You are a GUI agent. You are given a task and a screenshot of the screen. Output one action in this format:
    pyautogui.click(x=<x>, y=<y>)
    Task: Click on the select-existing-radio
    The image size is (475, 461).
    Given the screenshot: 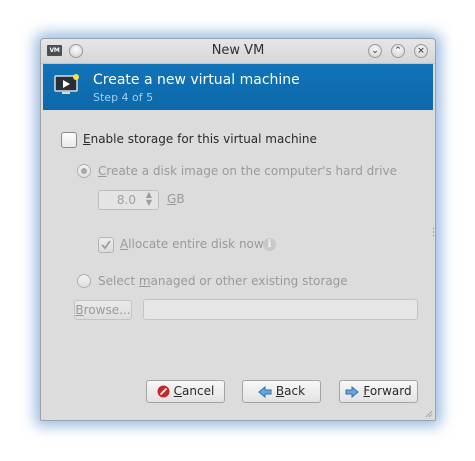 What is the action you would take?
    pyautogui.click(x=84, y=281)
    